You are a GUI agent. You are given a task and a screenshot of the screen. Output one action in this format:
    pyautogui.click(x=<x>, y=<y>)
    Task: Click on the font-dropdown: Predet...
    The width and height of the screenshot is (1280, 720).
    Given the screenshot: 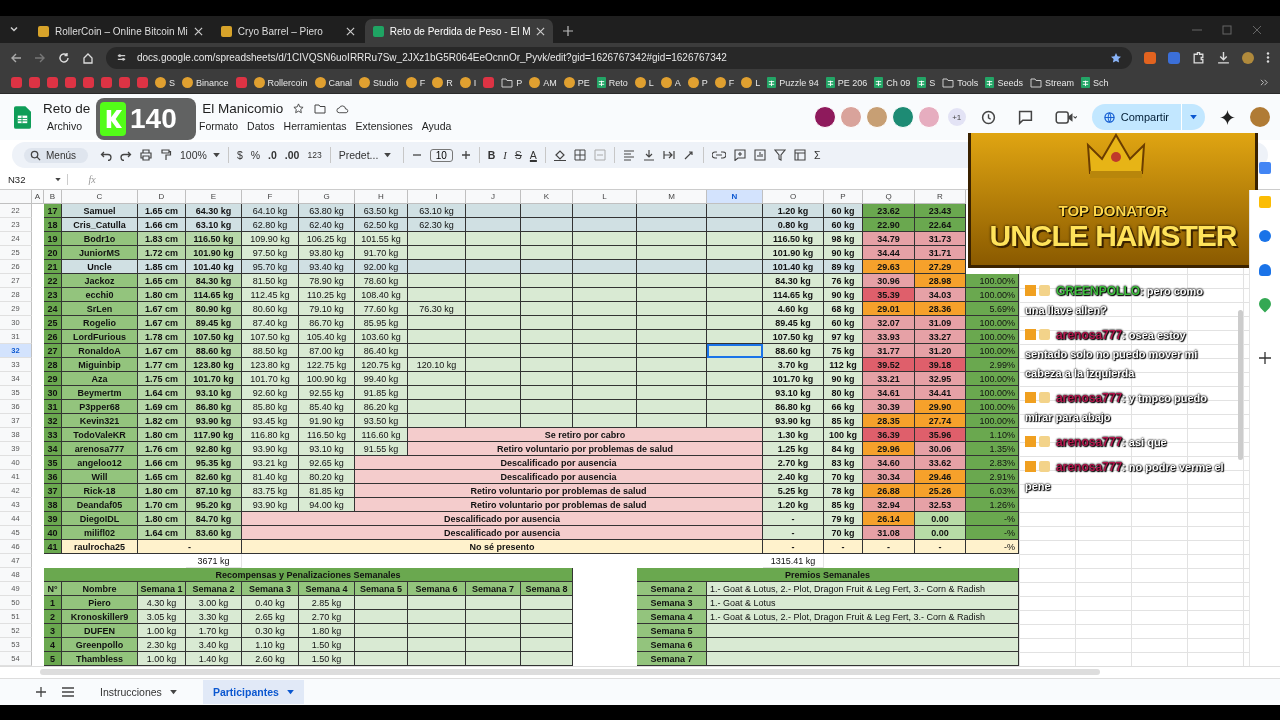 What is the action you would take?
    pyautogui.click(x=366, y=155)
    